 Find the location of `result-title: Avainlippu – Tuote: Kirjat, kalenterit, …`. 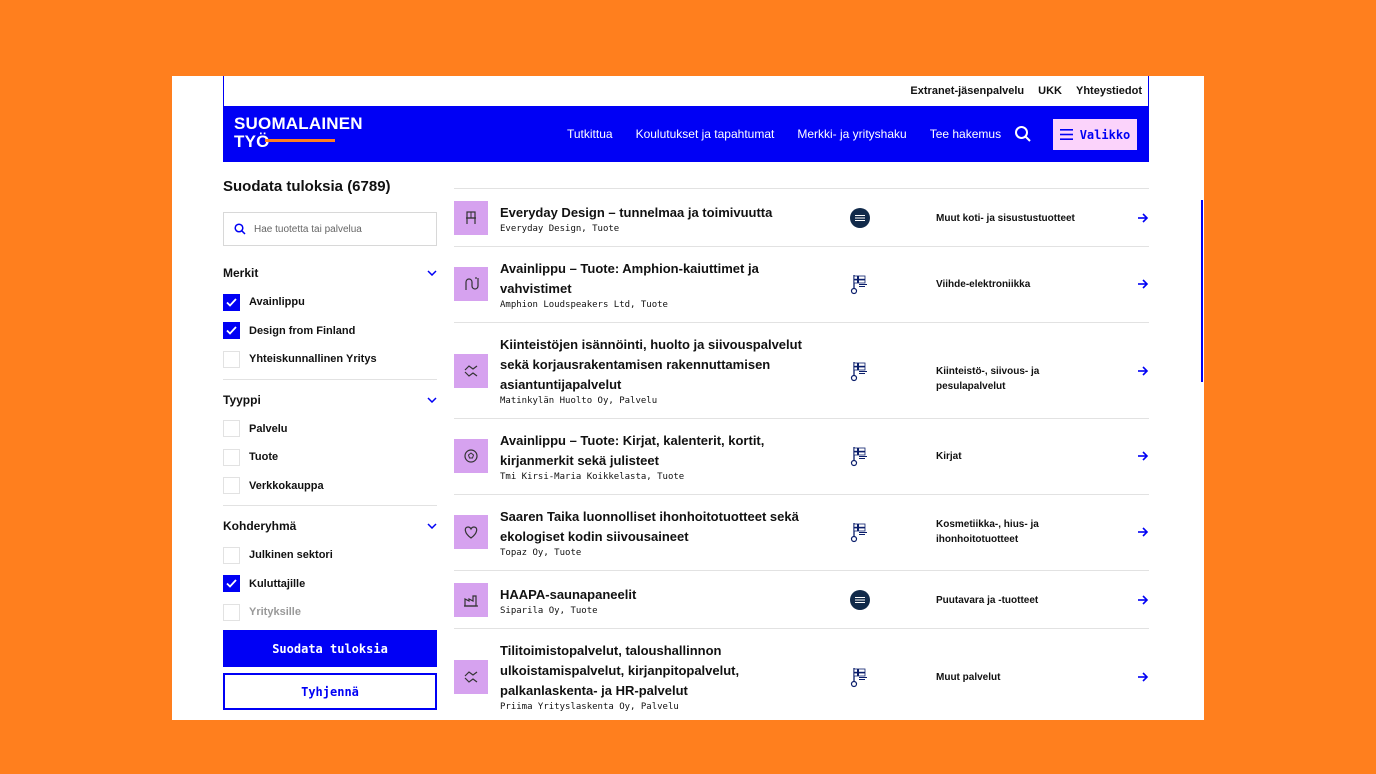

result-title: Avainlippu – Tuote: Kirjat, kalenterit, … is located at coordinates (665, 451).